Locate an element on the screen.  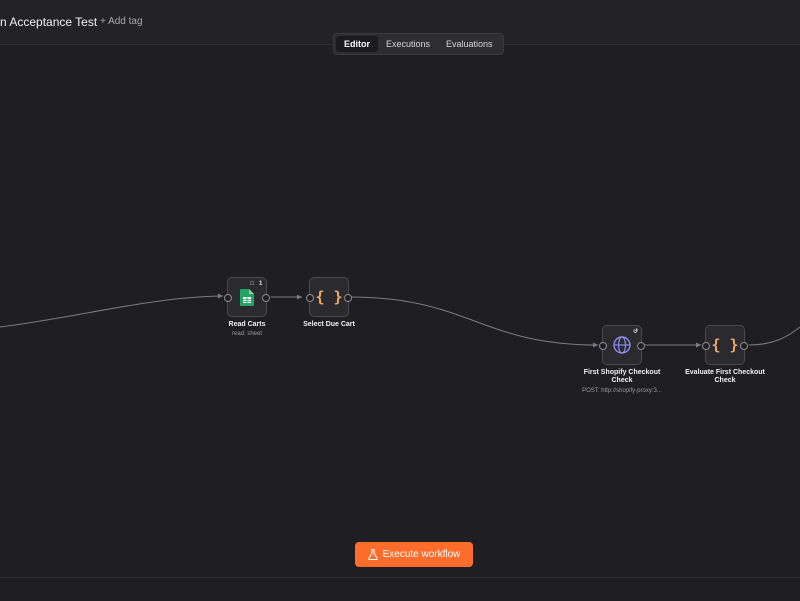
execute-workflow-button: Execute workflow is located at coordinates (414, 554).